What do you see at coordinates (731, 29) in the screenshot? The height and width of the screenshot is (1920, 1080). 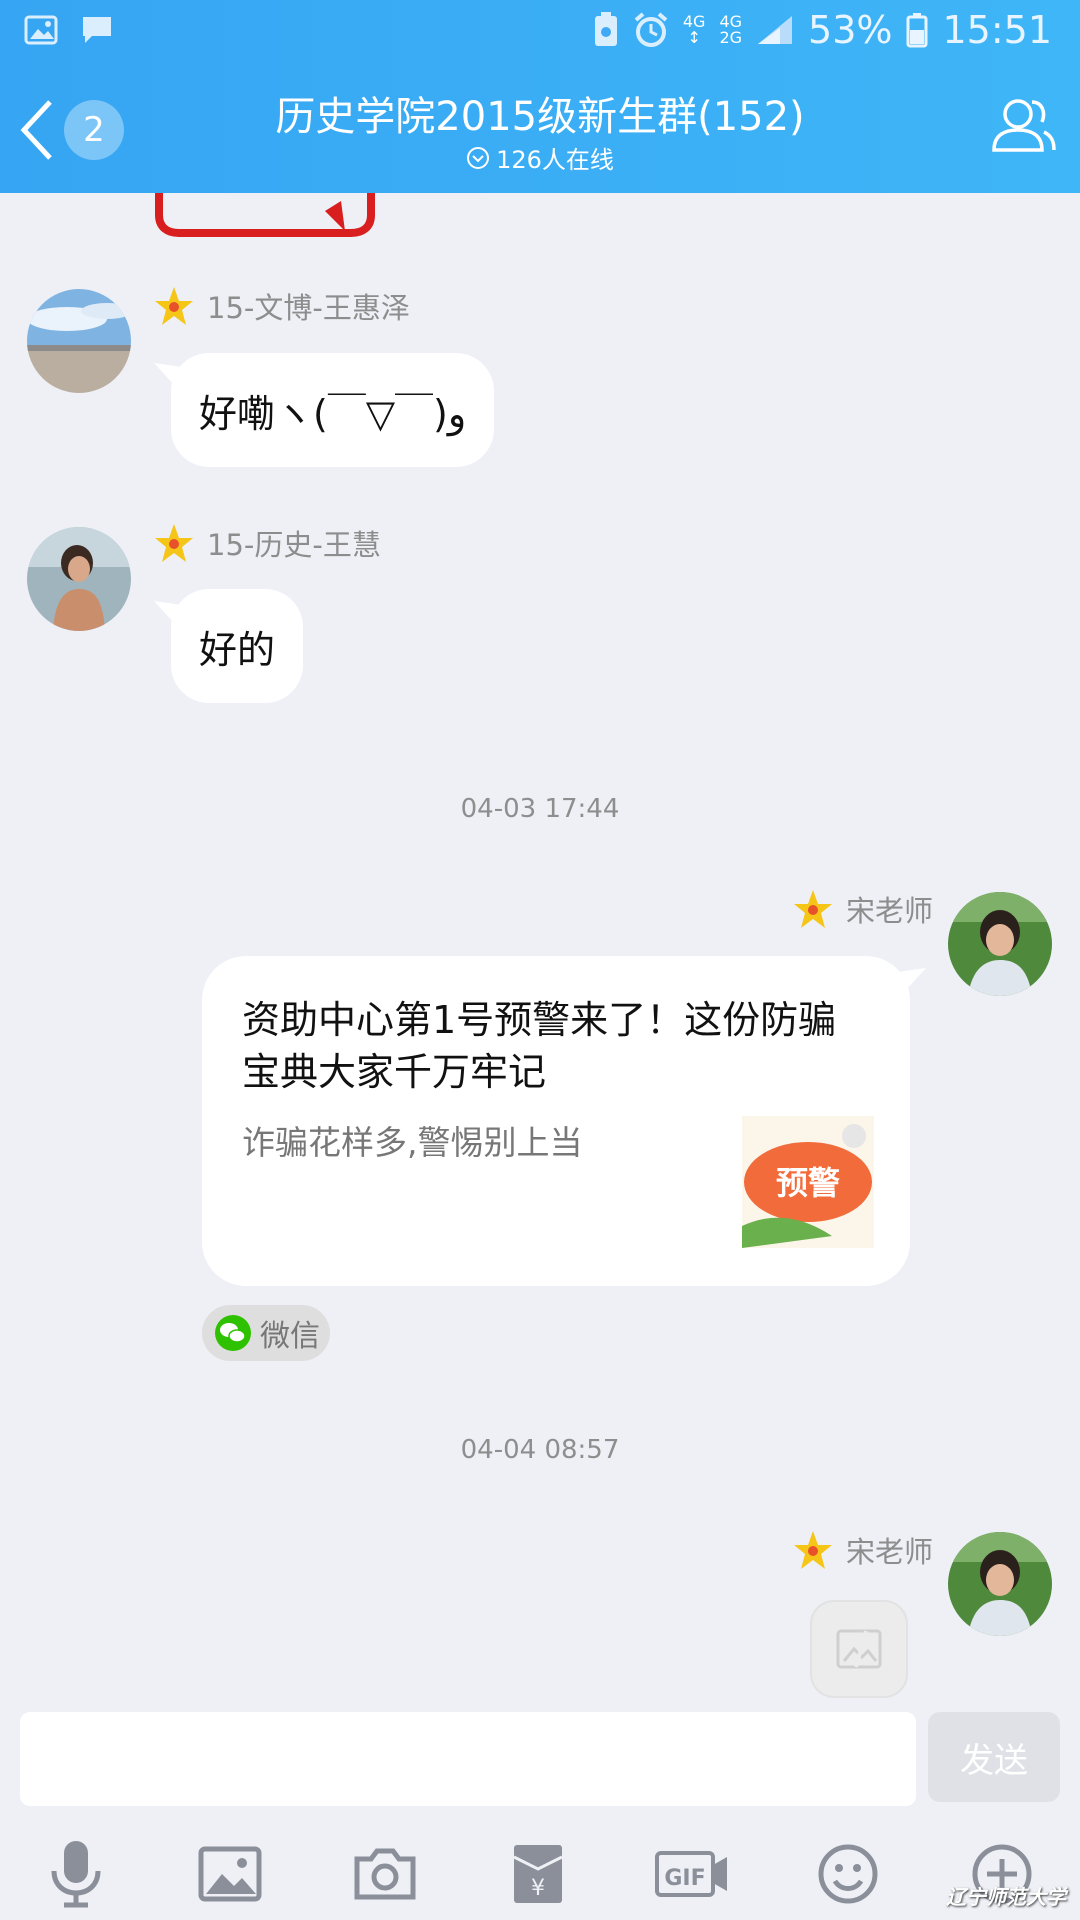 I see `network-type-b: 4G 2G` at bounding box center [731, 29].